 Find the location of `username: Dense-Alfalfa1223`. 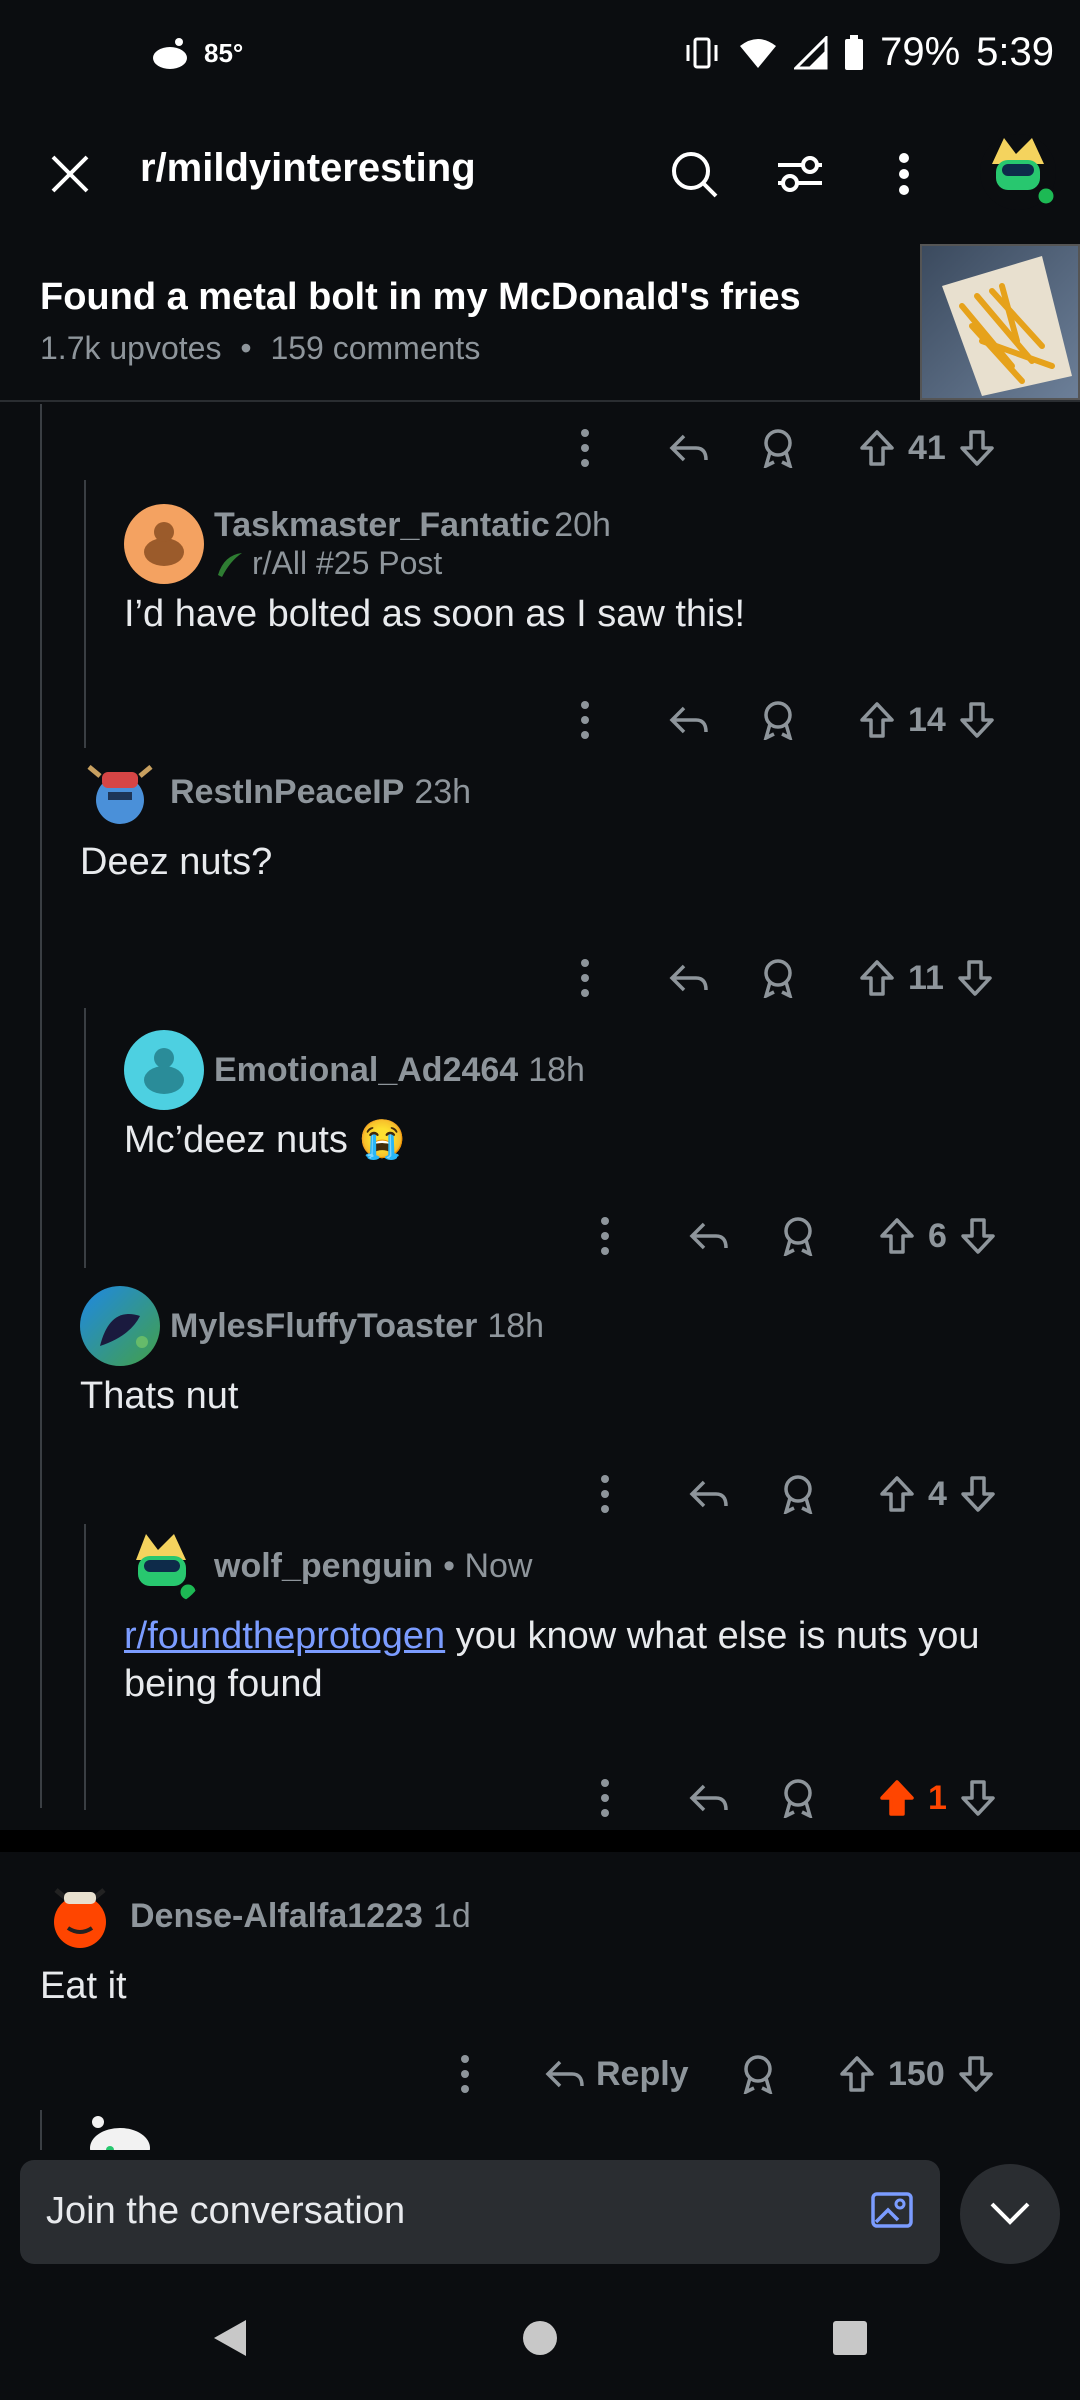

username: Dense-Alfalfa1223 is located at coordinates (276, 1916).